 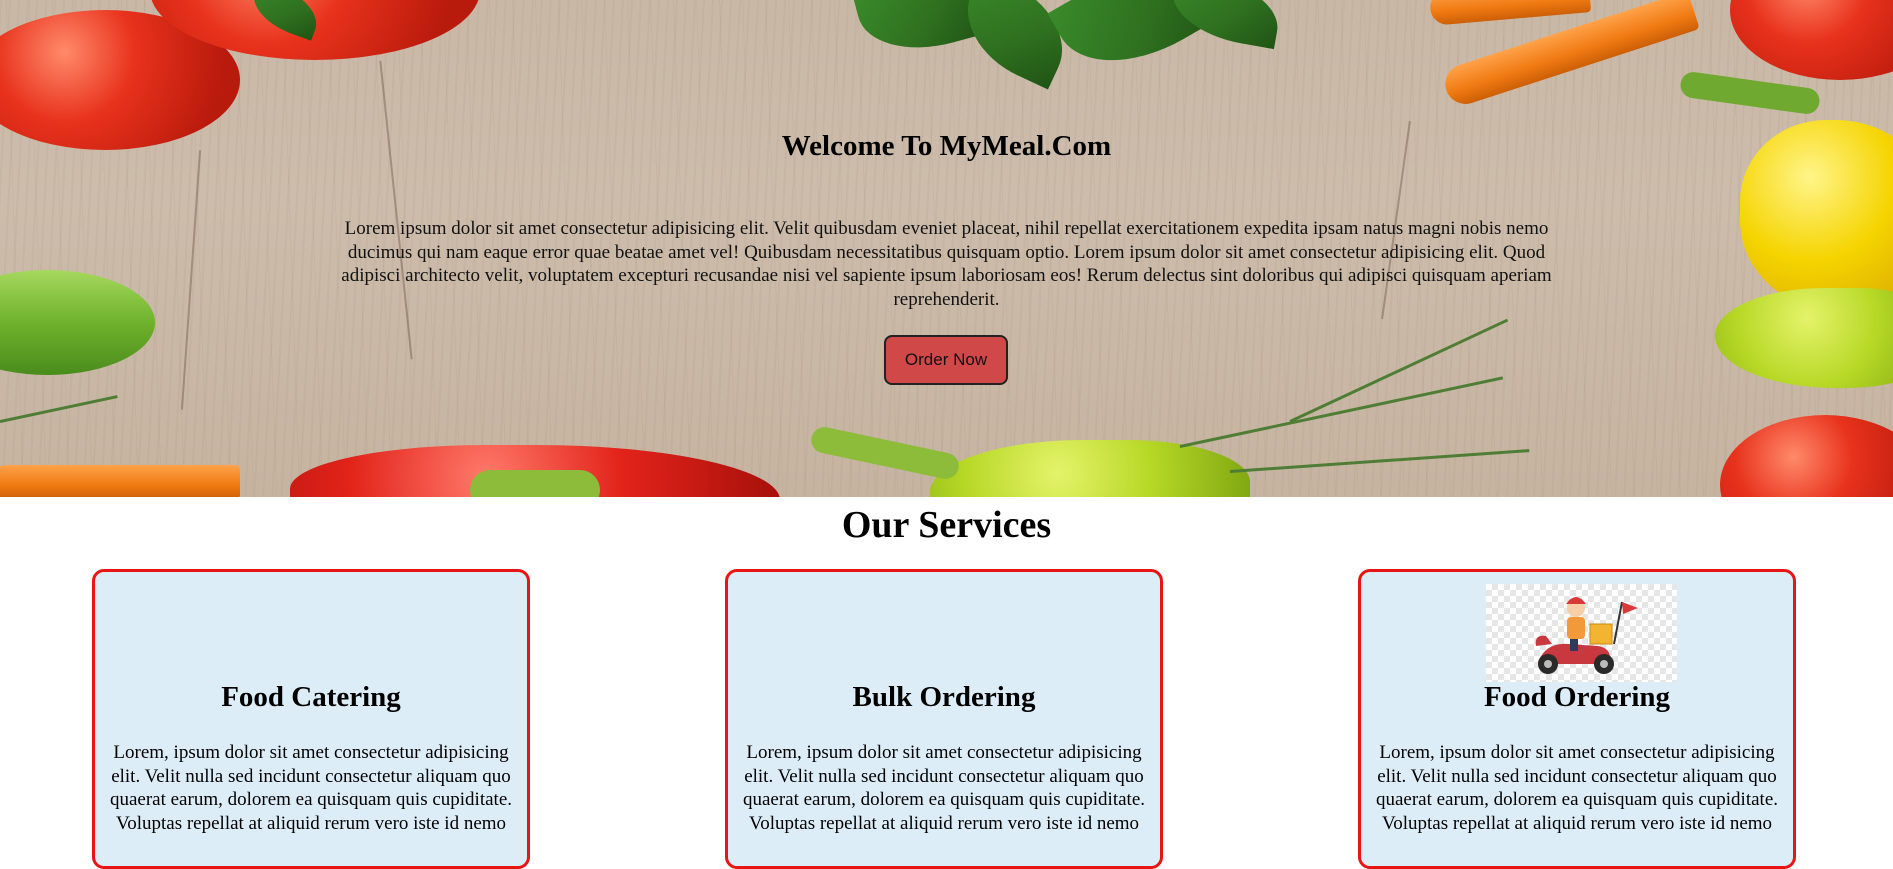 What do you see at coordinates (944, 697) in the screenshot?
I see `card-title: Bulk Ordering` at bounding box center [944, 697].